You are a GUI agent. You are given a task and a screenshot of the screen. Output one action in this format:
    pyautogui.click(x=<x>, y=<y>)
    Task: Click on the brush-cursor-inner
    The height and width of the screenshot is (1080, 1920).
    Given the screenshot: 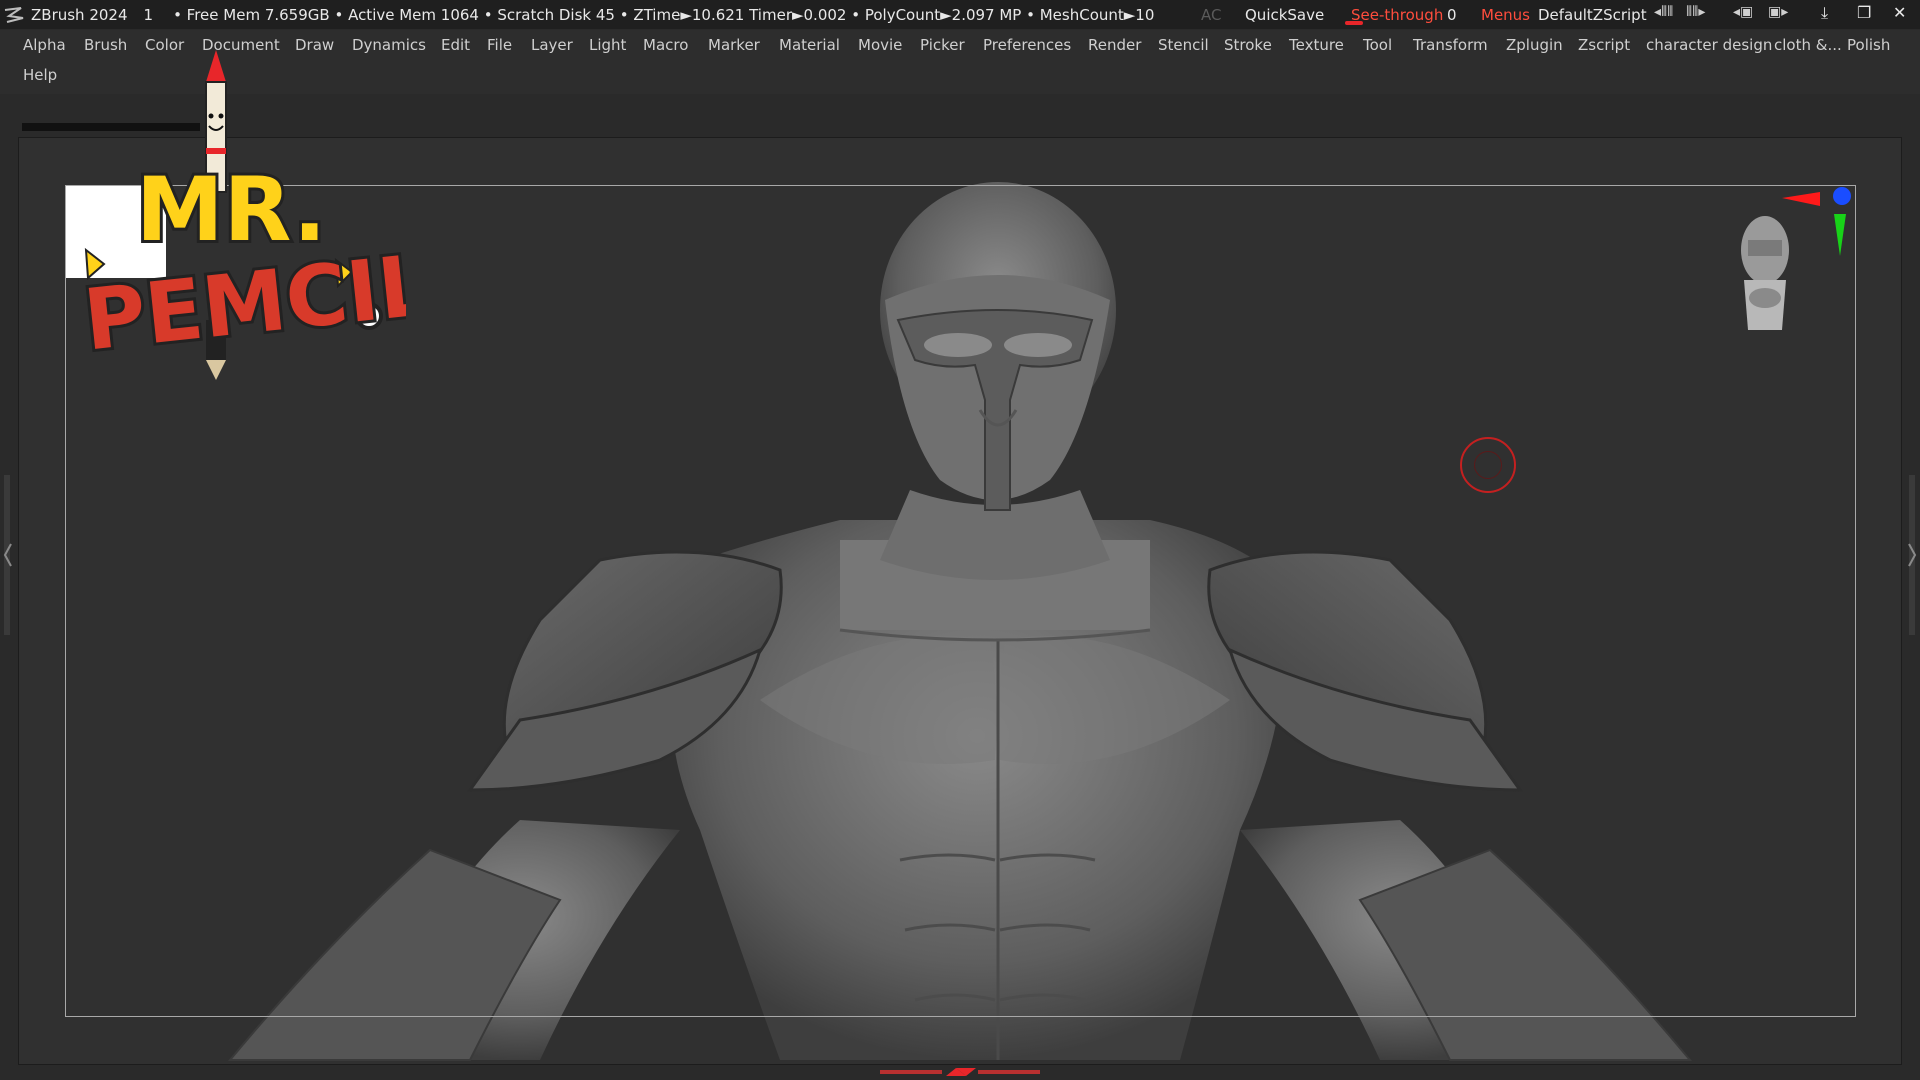 What is the action you would take?
    pyautogui.click(x=1488, y=465)
    